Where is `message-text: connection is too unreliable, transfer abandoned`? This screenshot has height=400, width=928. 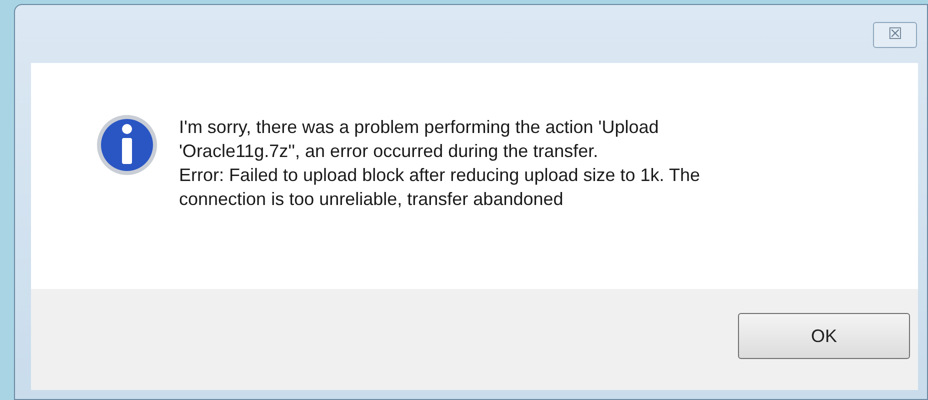
message-text: connection is too unreliable, transfer abandoned is located at coordinates (371, 199).